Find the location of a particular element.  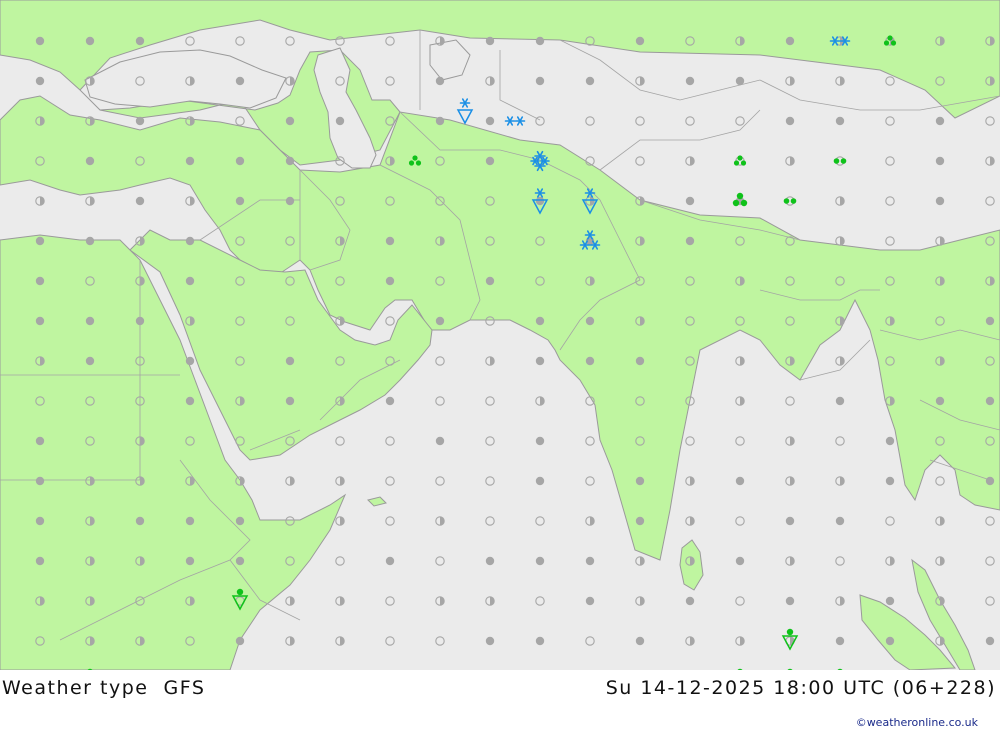

map-title: Weather type GFS is located at coordinates (104, 688).